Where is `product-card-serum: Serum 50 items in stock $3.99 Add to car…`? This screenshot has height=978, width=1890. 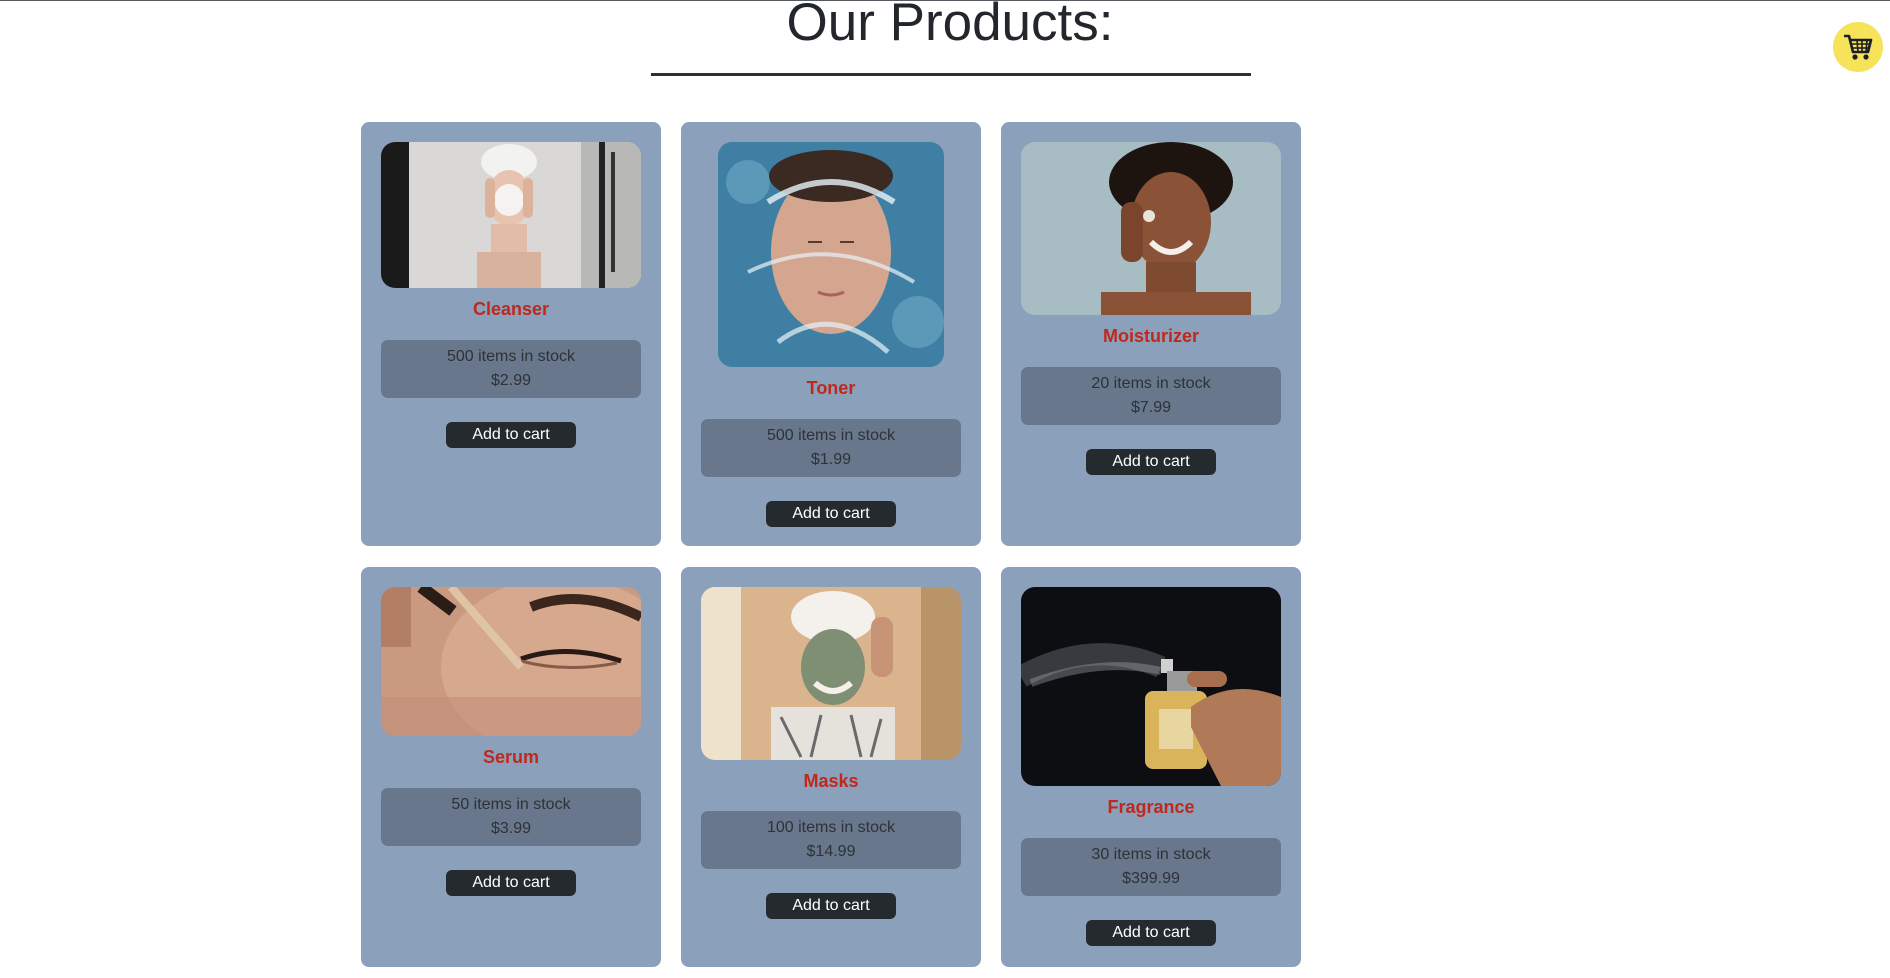 product-card-serum: Serum 50 items in stock $3.99 Add to car… is located at coordinates (511, 767).